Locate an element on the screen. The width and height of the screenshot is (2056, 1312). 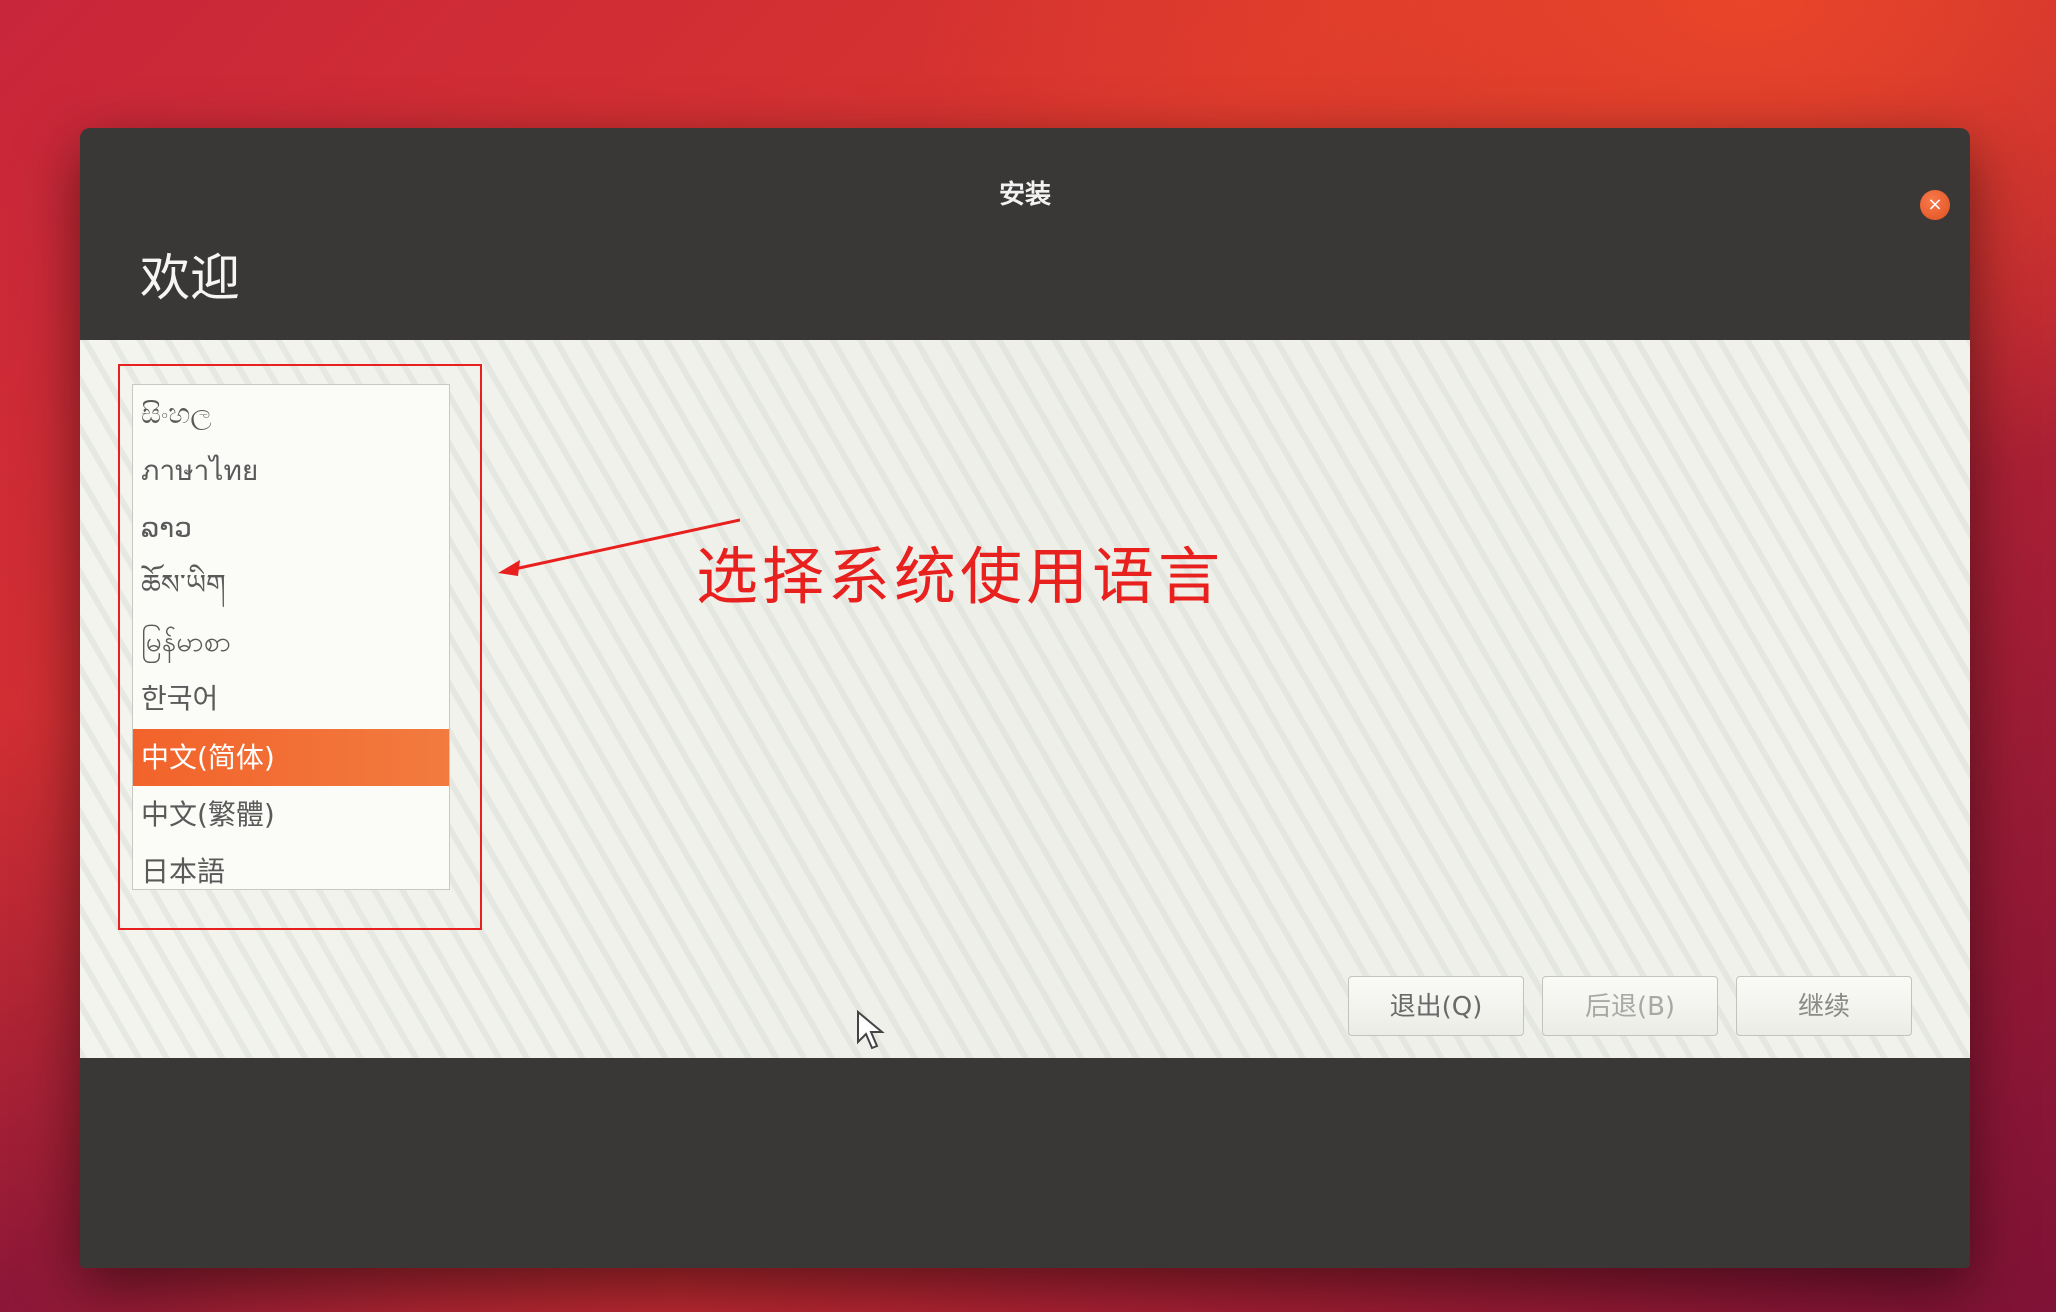
language-item-tibetan: ཆོས་ཡིག is located at coordinates (291, 584).